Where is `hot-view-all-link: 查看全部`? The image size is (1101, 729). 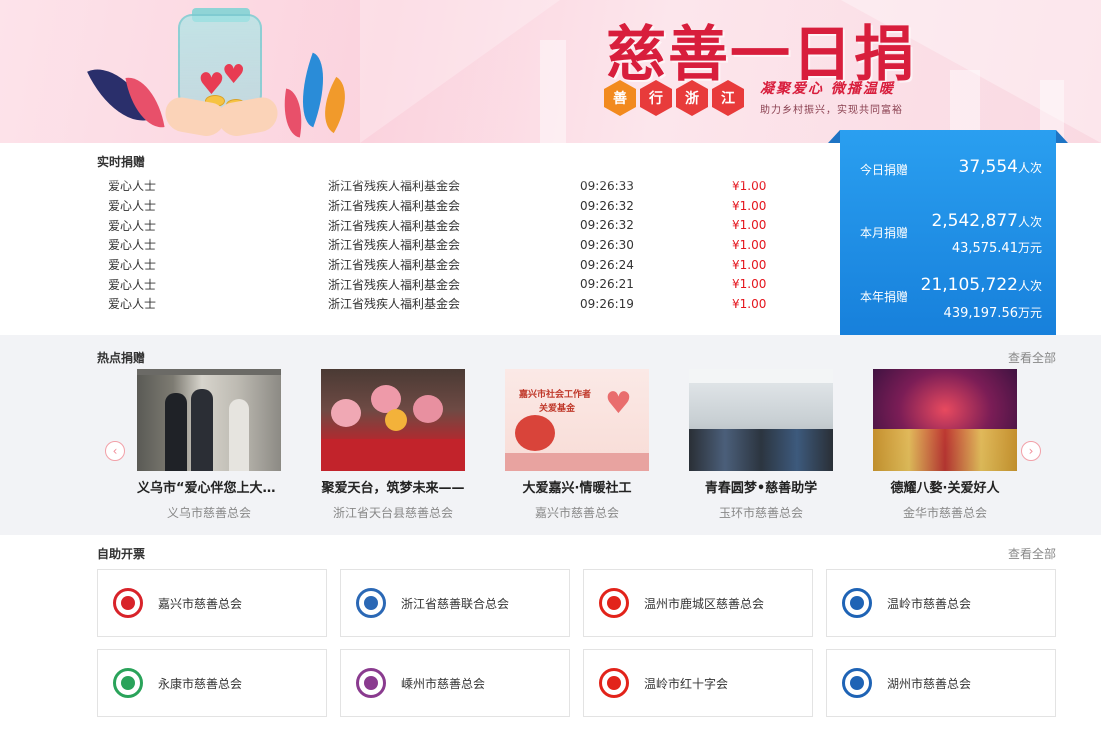 hot-view-all-link: 查看全部 is located at coordinates (1032, 357).